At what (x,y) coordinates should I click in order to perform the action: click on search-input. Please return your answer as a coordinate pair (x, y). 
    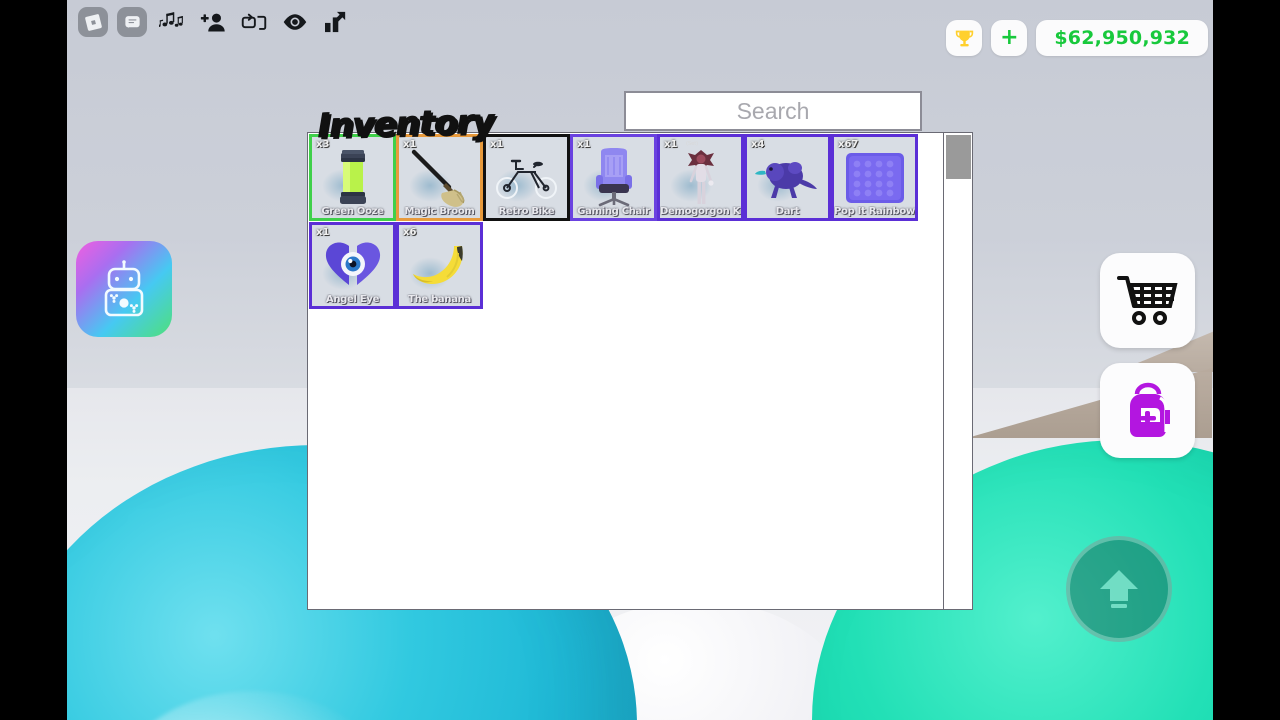
    Looking at the image, I should click on (773, 111).